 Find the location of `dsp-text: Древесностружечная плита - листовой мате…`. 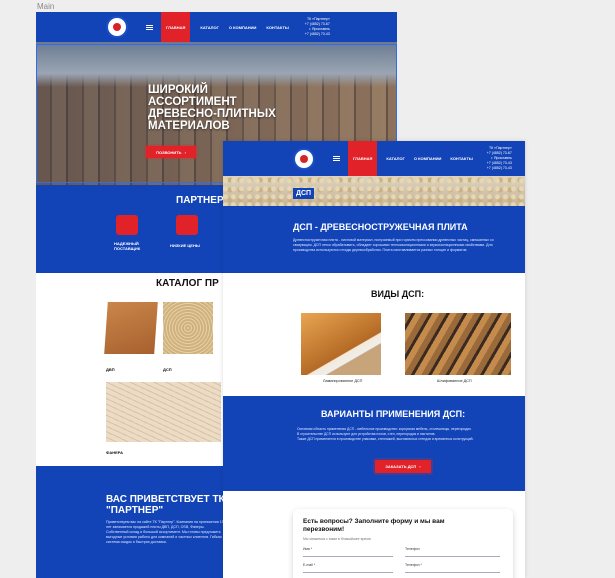

dsp-text: Древесностружечная плита - листовой мате… is located at coordinates (393, 245).